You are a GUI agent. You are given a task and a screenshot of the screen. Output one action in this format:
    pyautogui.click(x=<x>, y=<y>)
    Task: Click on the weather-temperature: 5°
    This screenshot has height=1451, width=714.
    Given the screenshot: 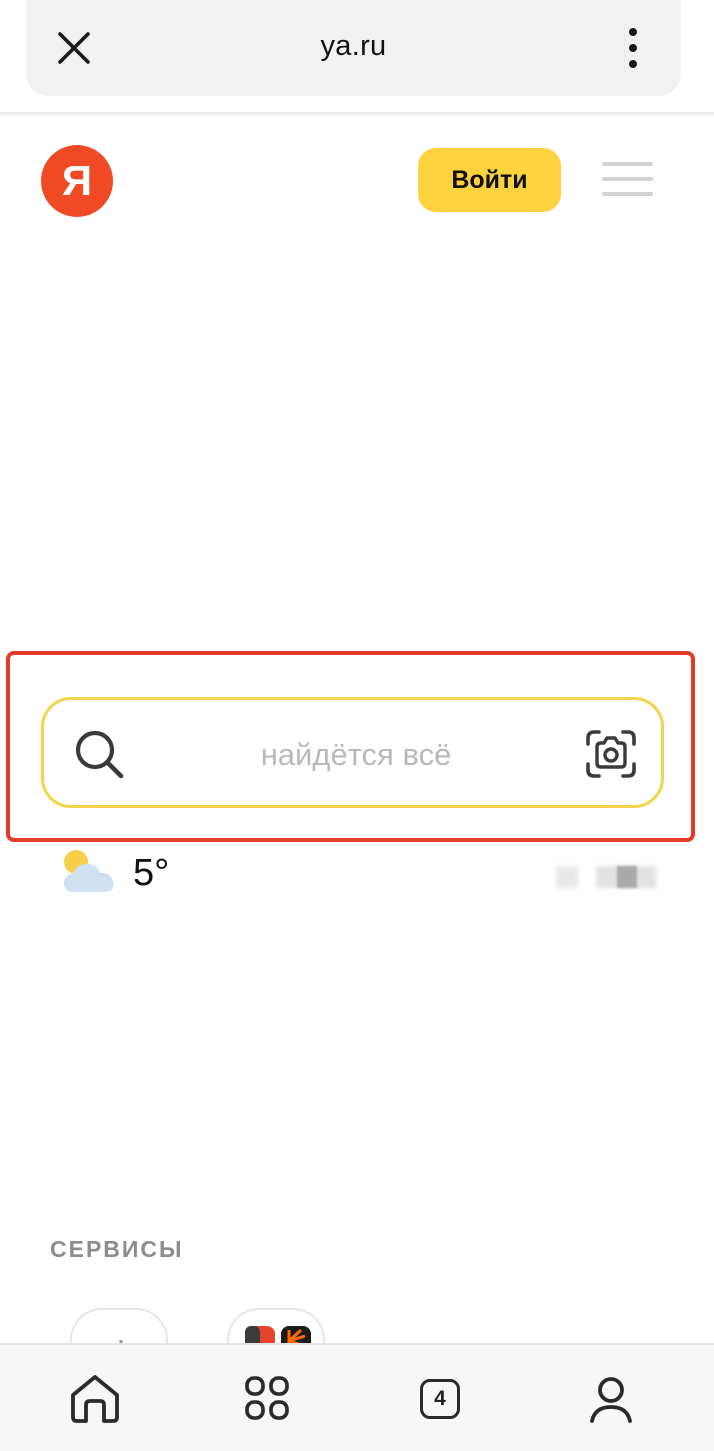 What is the action you would take?
    pyautogui.click(x=151, y=873)
    